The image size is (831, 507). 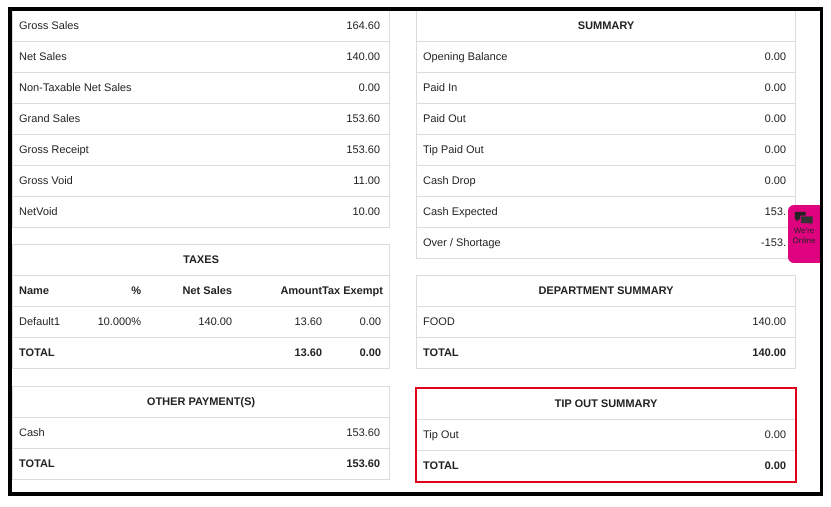 I want to click on row-value: 11.00, so click(x=366, y=181).